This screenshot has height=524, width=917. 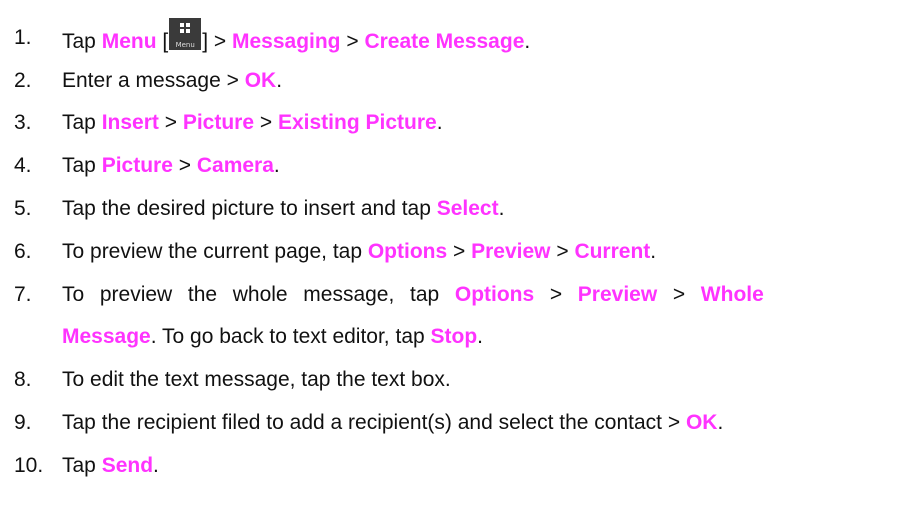 What do you see at coordinates (23, 165) in the screenshot?
I see `step-number: 4.` at bounding box center [23, 165].